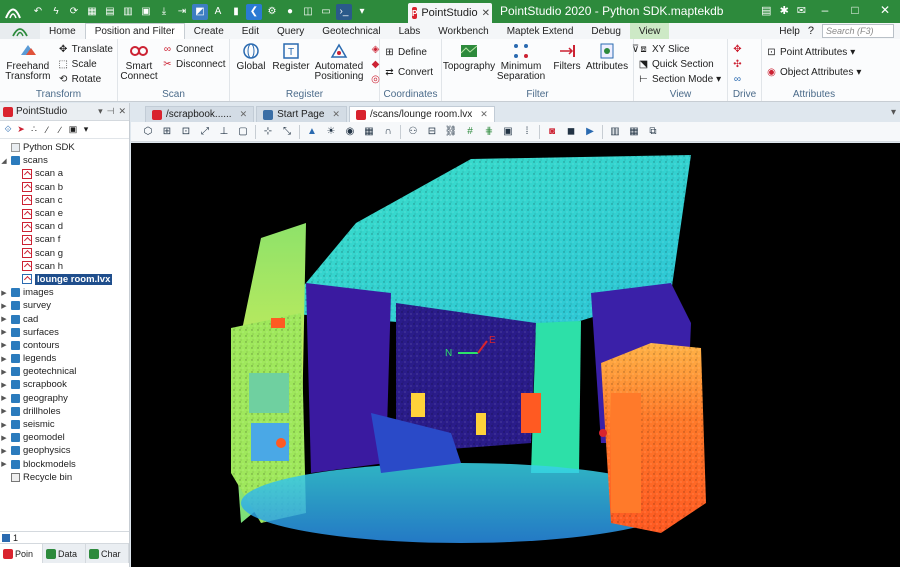 This screenshot has height=567, width=900. What do you see at coordinates (350, 132) in the screenshot?
I see `eye-icon: ◉` at bounding box center [350, 132].